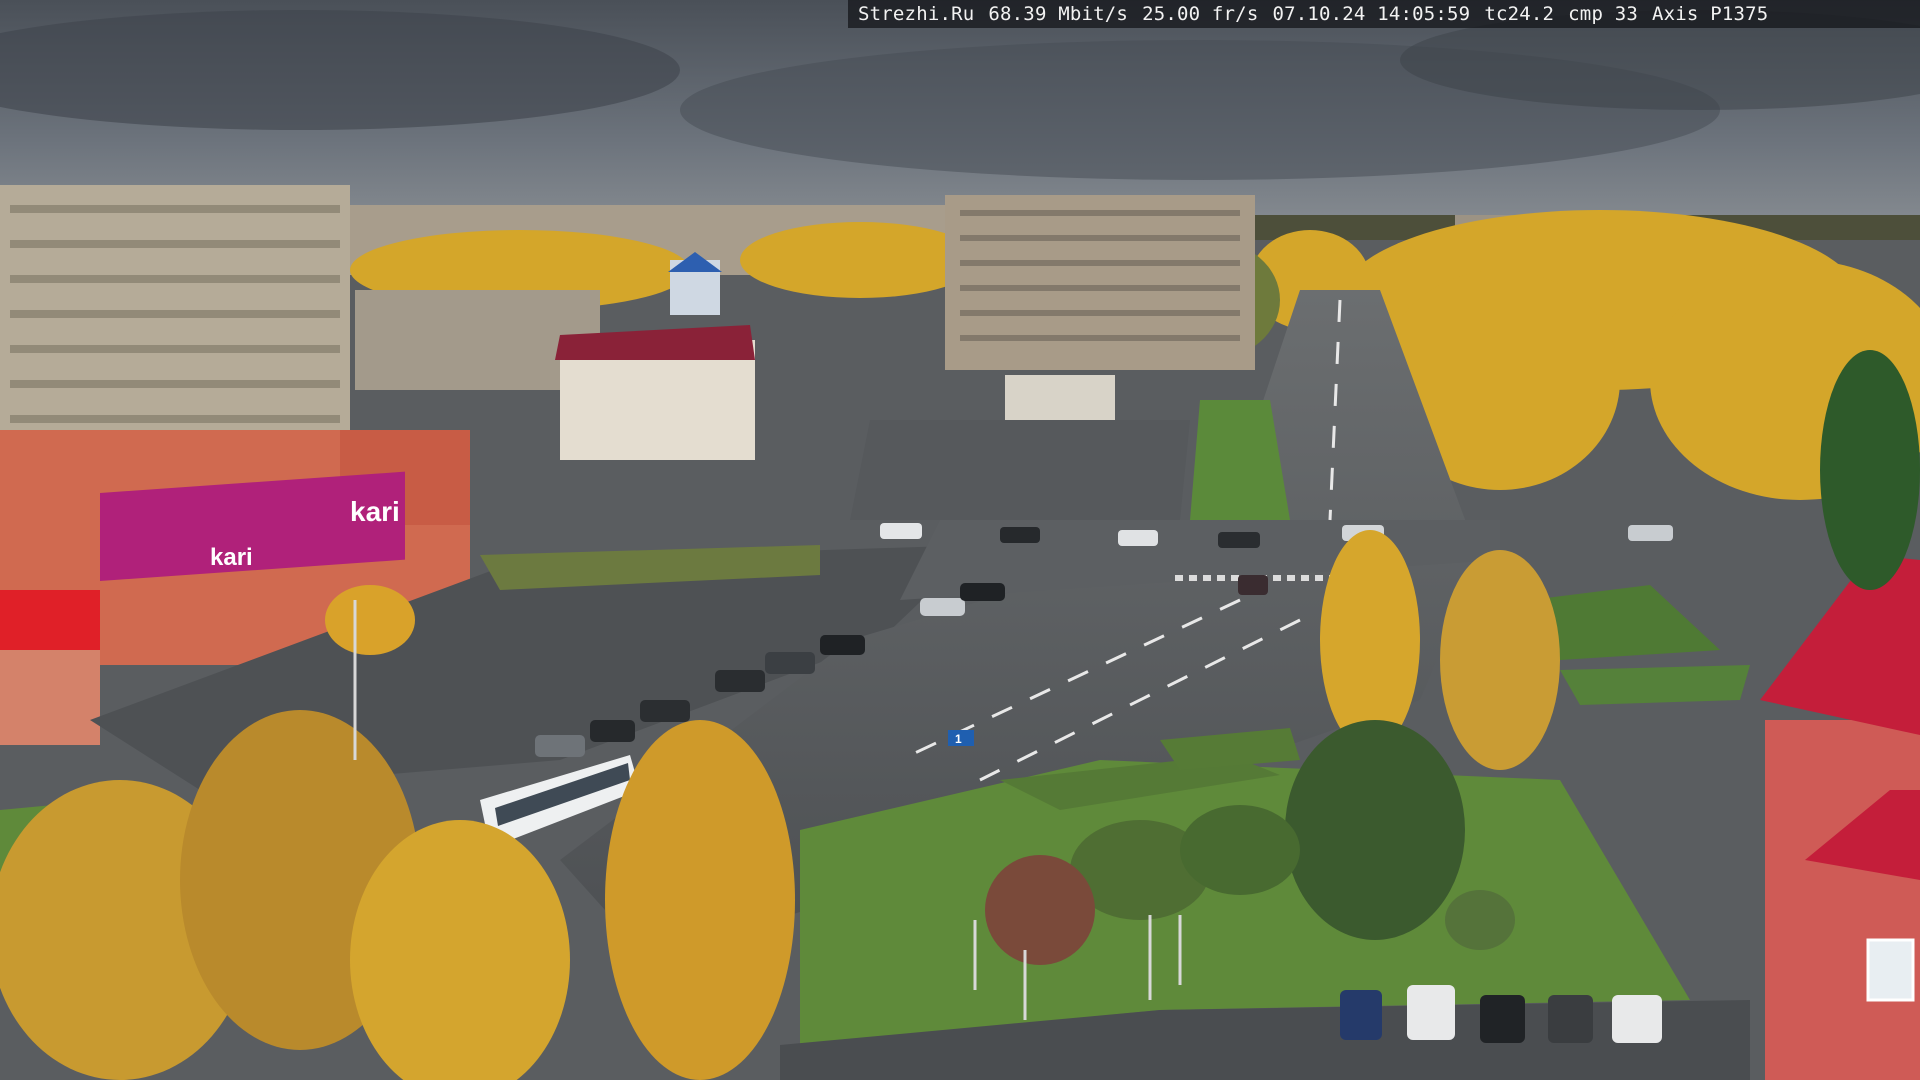  I want to click on route-sign-text: 1, so click(958, 739).